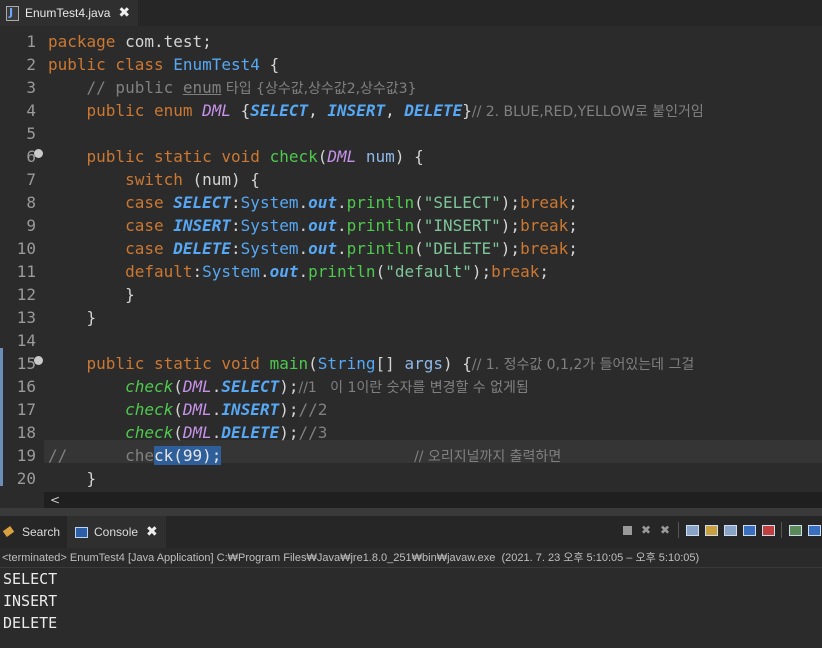 The height and width of the screenshot is (648, 822). Describe the element at coordinates (26, 271) in the screenshot. I see `line-number: 11` at that location.